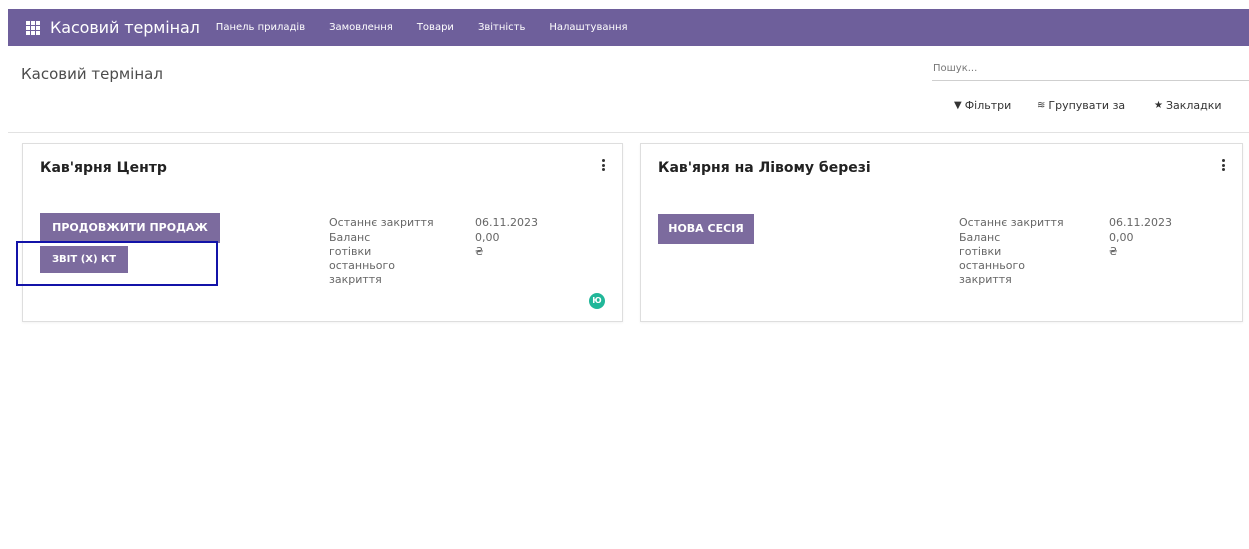 Image resolution: width=1249 pixels, height=549 pixels. I want to click on star-icon: ★, so click(1158, 105).